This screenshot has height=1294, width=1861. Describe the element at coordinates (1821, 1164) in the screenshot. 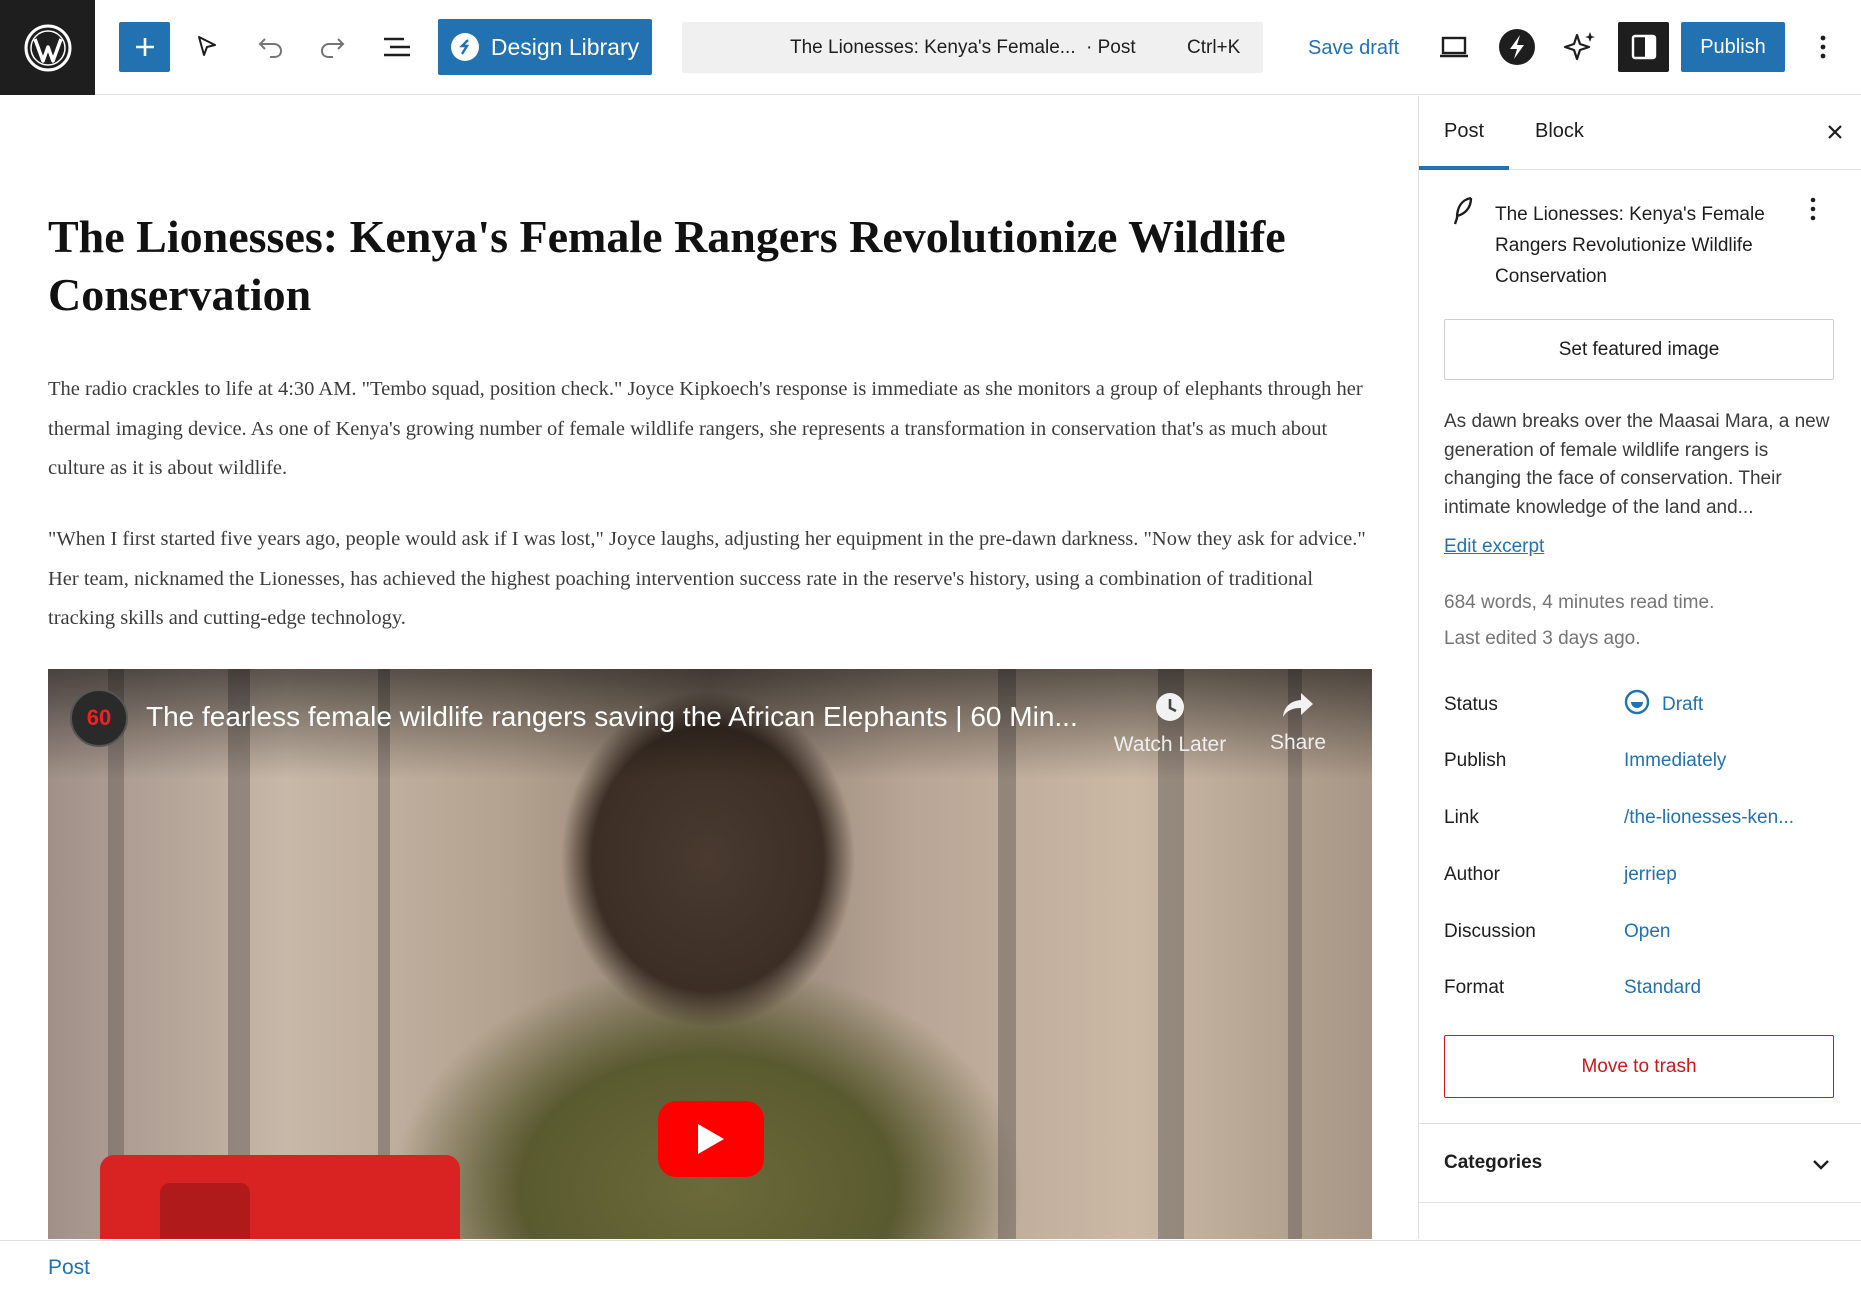

I see `chevron-down-icon` at that location.